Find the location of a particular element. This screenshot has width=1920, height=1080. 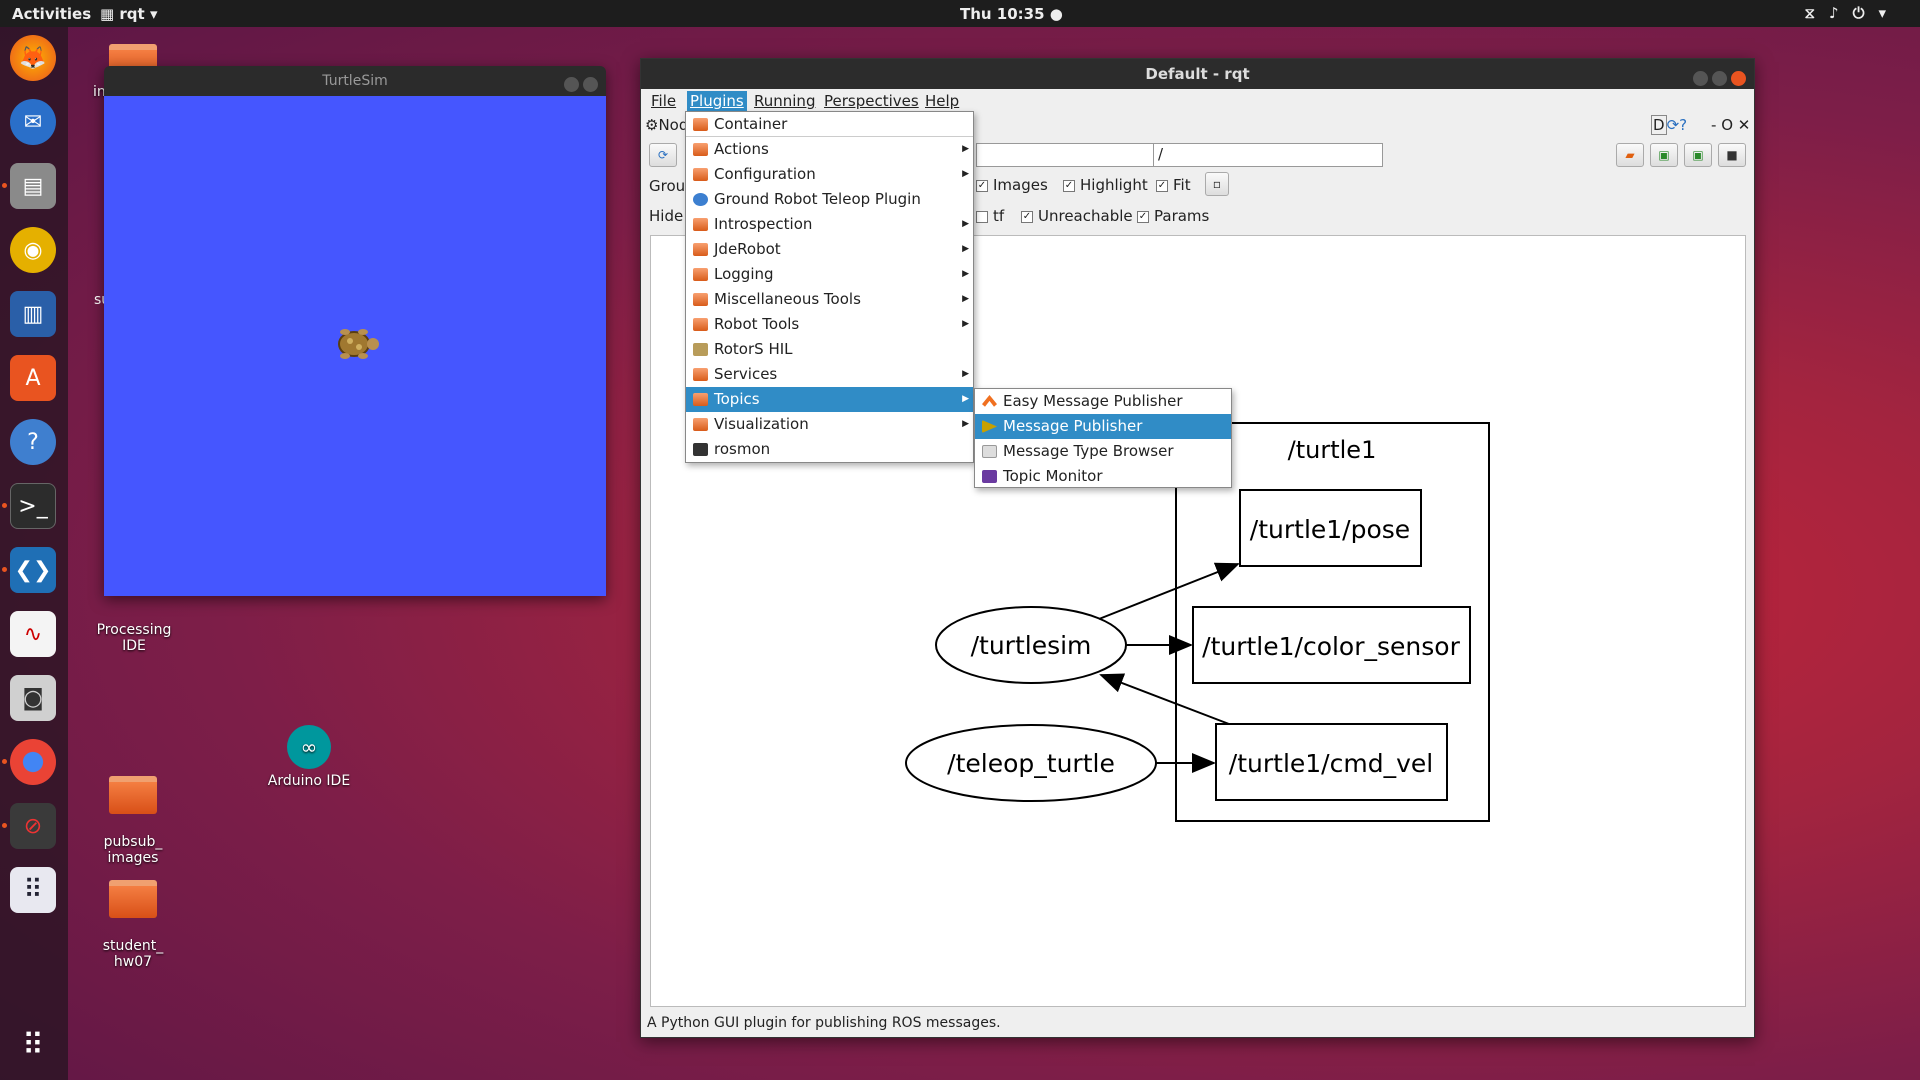

blocked-app-icon: ⊘ is located at coordinates (33, 826).